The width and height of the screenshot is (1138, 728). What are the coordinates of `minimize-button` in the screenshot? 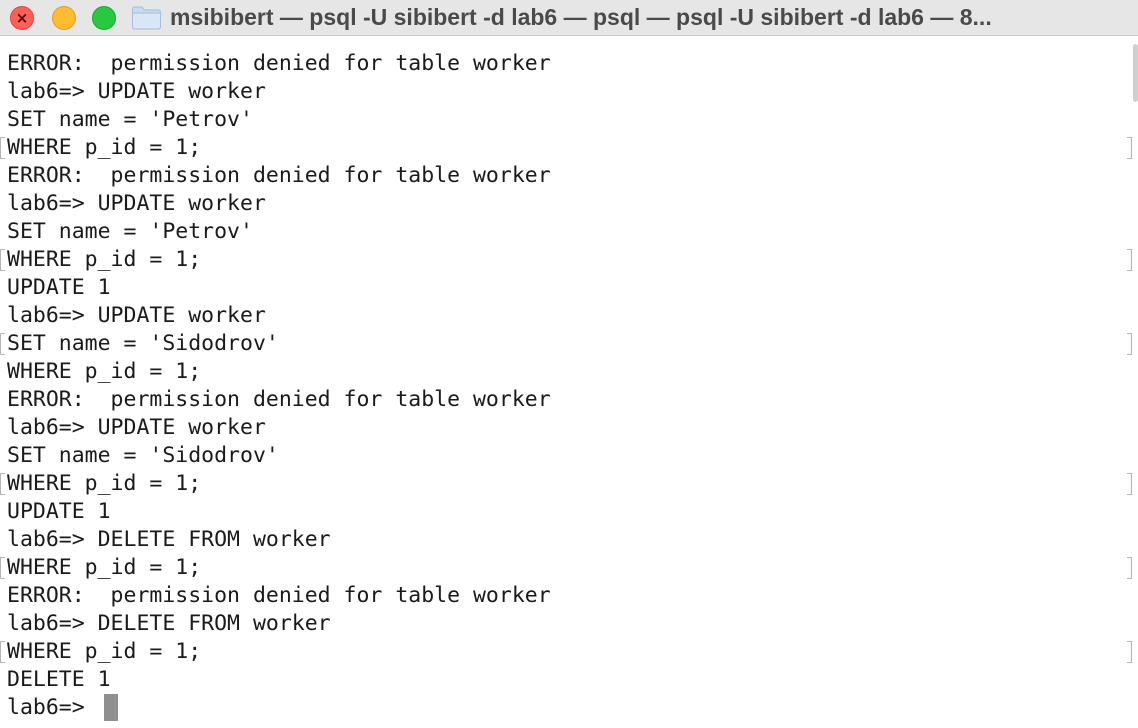 It's located at (64, 18).